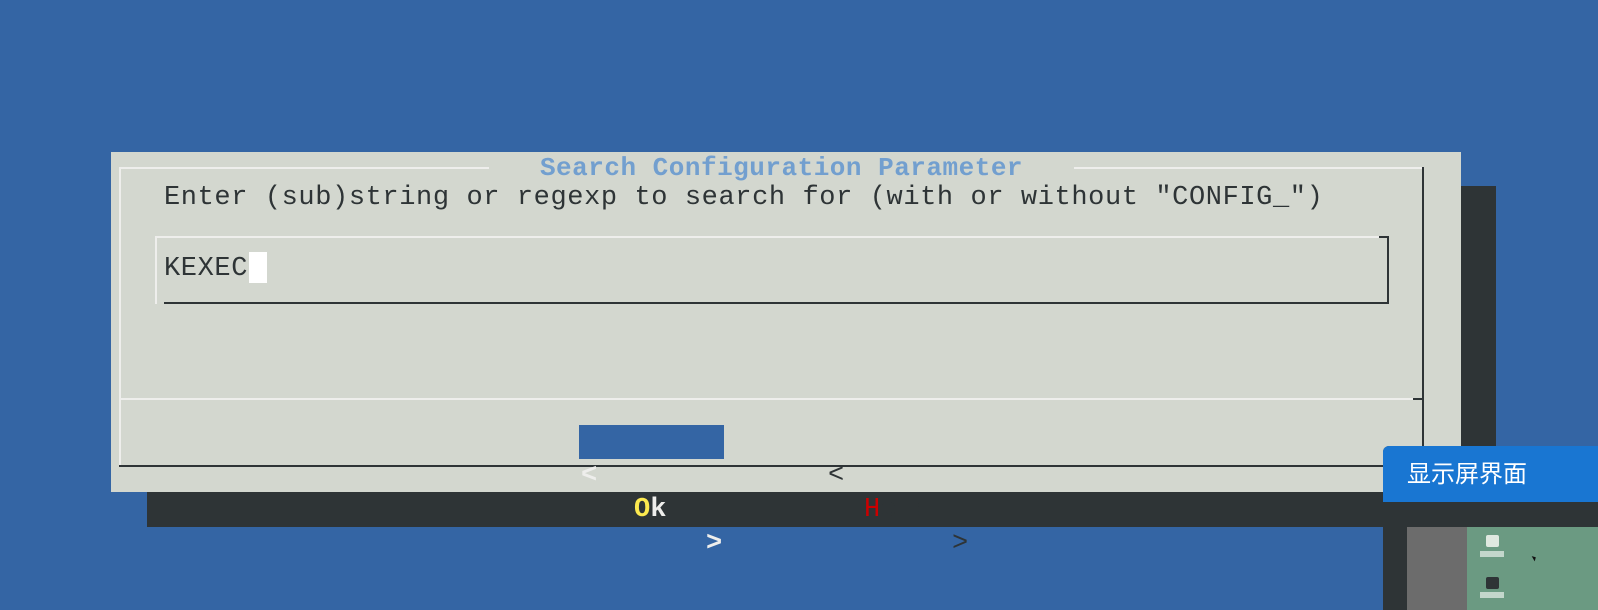 The width and height of the screenshot is (1598, 610). Describe the element at coordinates (908, 492) in the screenshot. I see `help-button: < Help >` at that location.